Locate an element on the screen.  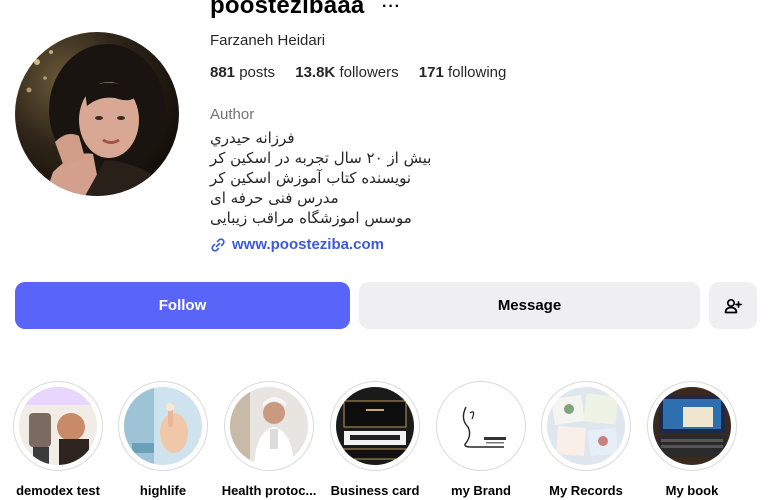
story-highlight: my Brand is located at coordinates (481, 439).